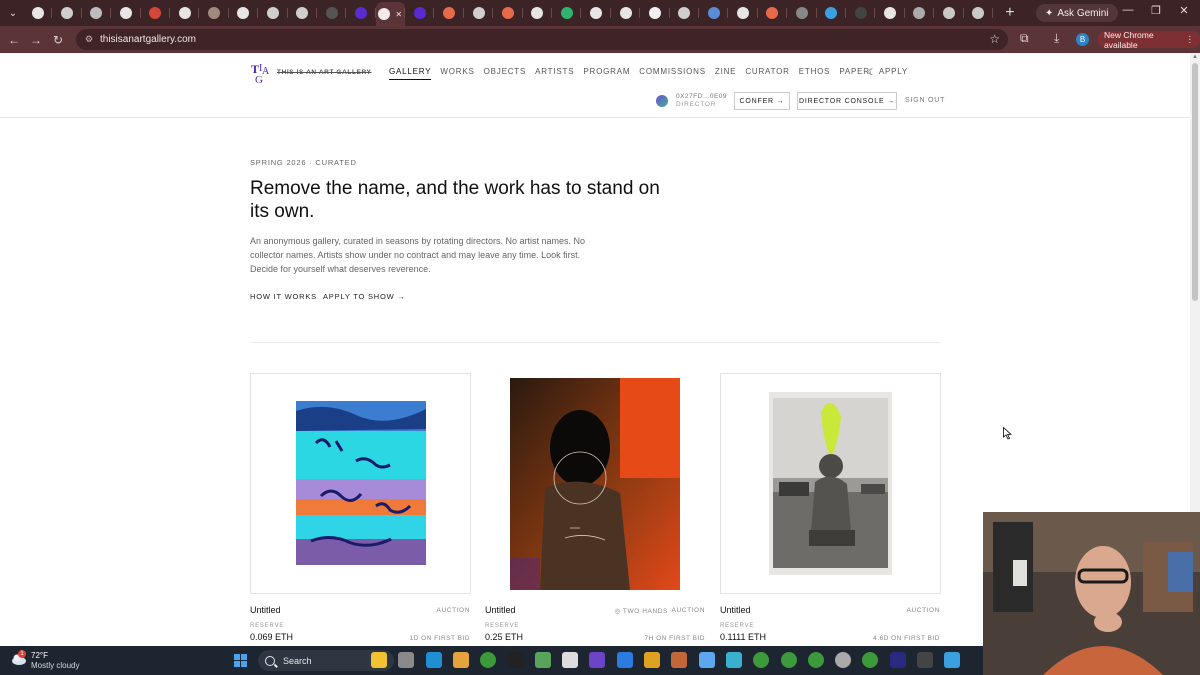 This screenshot has height=675, width=1200. Describe the element at coordinates (1184, 10) in the screenshot. I see `close-window-icon: ✕` at that location.